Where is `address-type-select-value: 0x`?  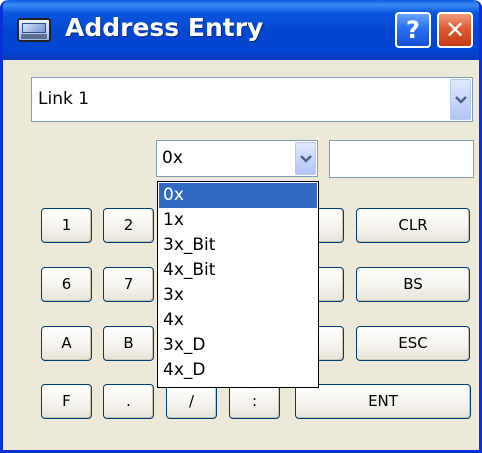 address-type-select-value: 0x is located at coordinates (172, 158).